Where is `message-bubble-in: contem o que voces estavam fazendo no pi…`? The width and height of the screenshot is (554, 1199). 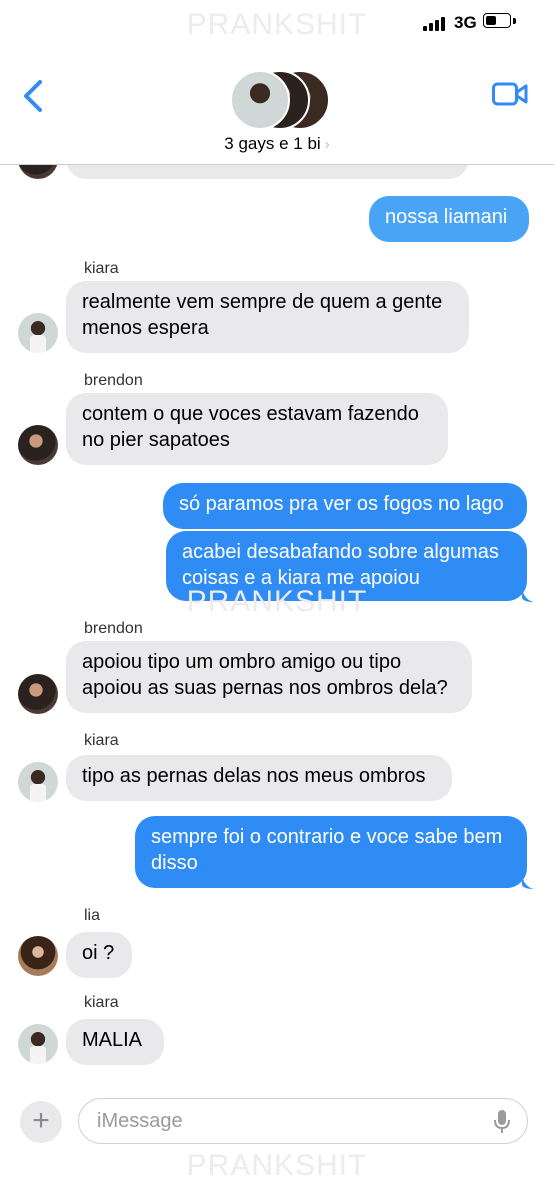
message-bubble-in: contem o que voces estavam fazendo no pi… is located at coordinates (257, 429).